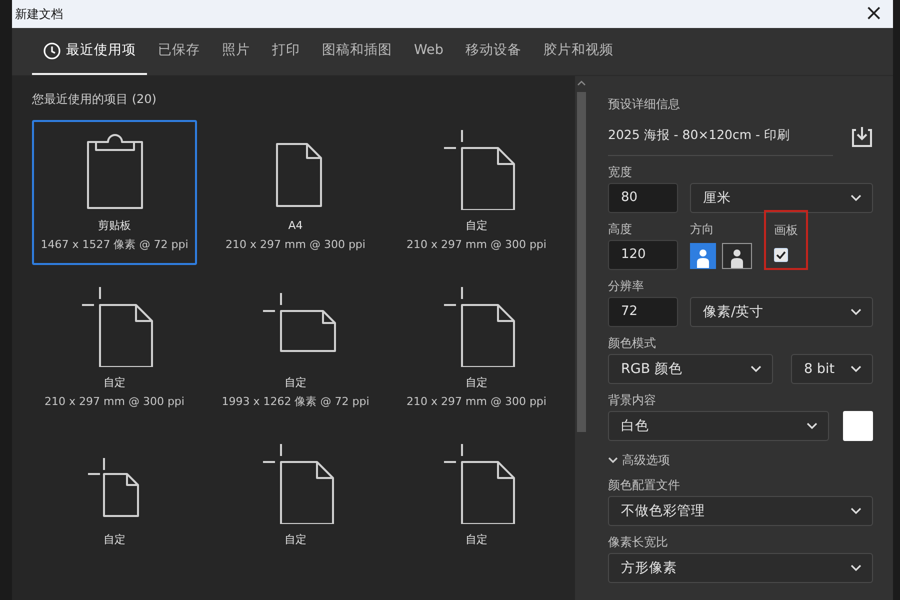 This screenshot has height=600, width=900. What do you see at coordinates (690, 369) in the screenshot?
I see `color-mode-dropdown: RGB 颜色` at bounding box center [690, 369].